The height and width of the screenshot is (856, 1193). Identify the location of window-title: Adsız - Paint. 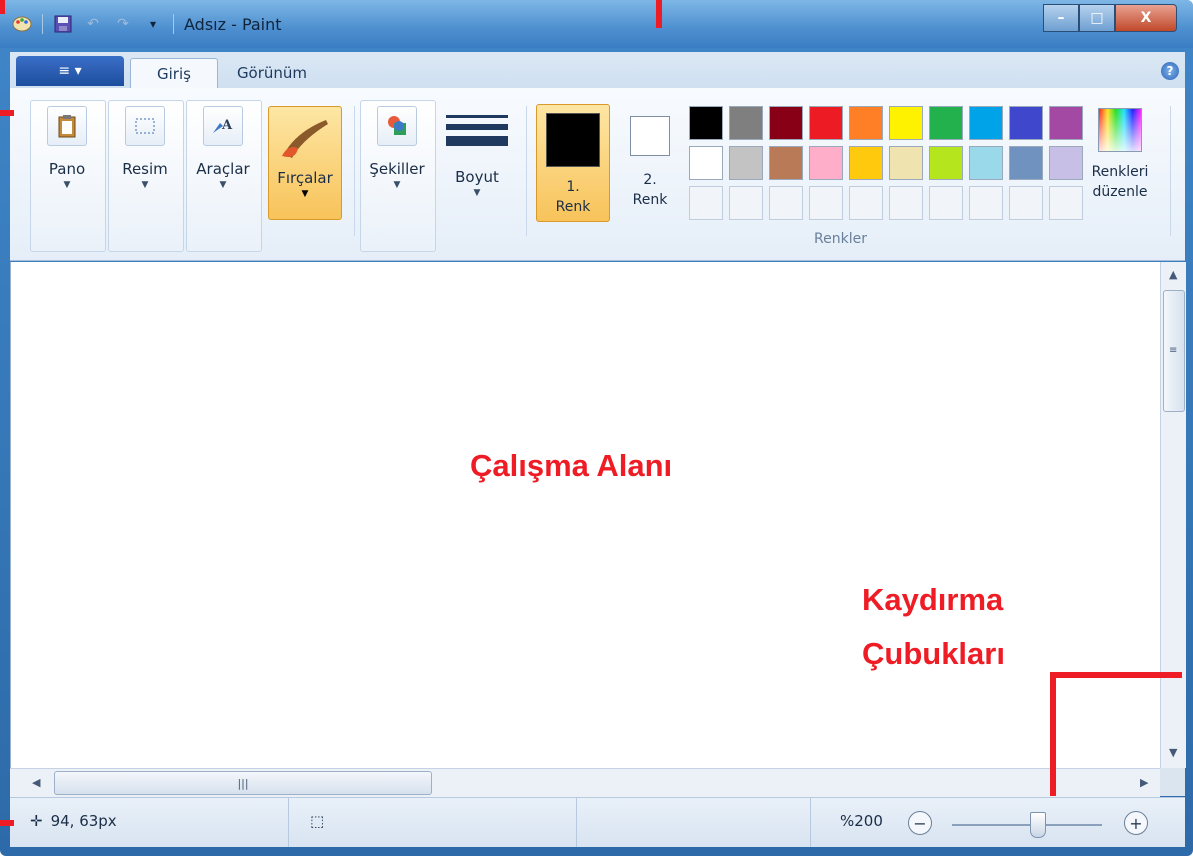
(233, 24).